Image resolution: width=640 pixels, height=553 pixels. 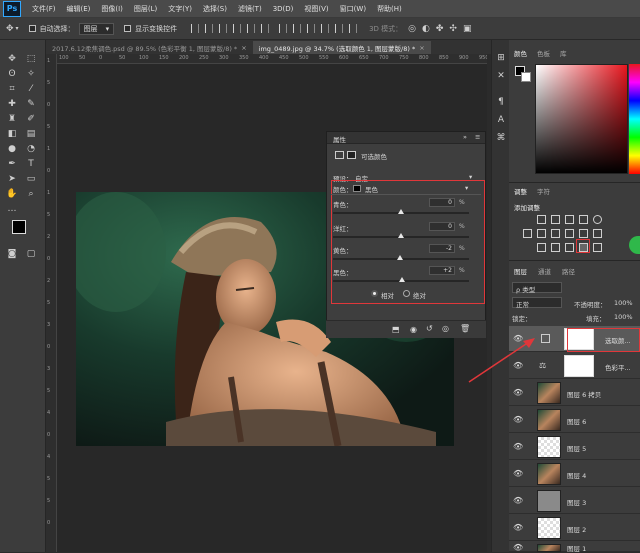 What do you see at coordinates (371, 189) in the screenshot?
I see `colors-value: 黑色` at bounding box center [371, 189].